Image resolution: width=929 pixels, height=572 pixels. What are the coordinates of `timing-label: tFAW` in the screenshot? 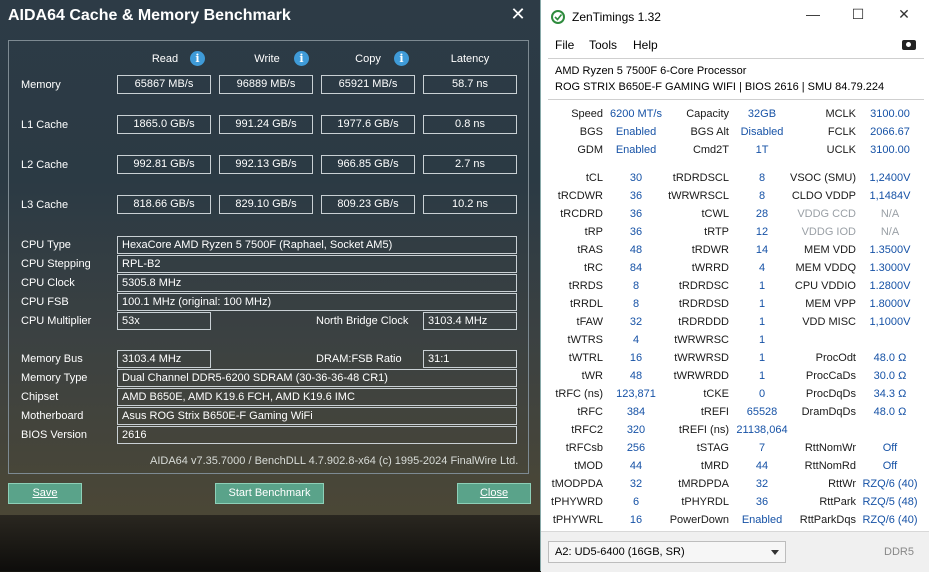 It's located at (589, 322).